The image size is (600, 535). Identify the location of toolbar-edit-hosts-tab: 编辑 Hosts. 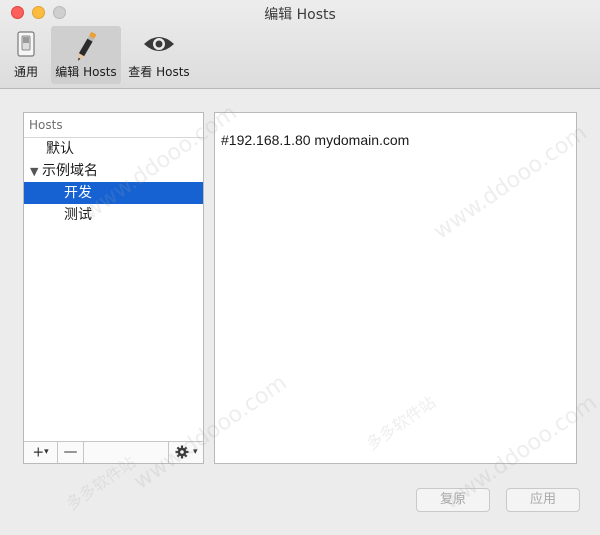
(86, 55).